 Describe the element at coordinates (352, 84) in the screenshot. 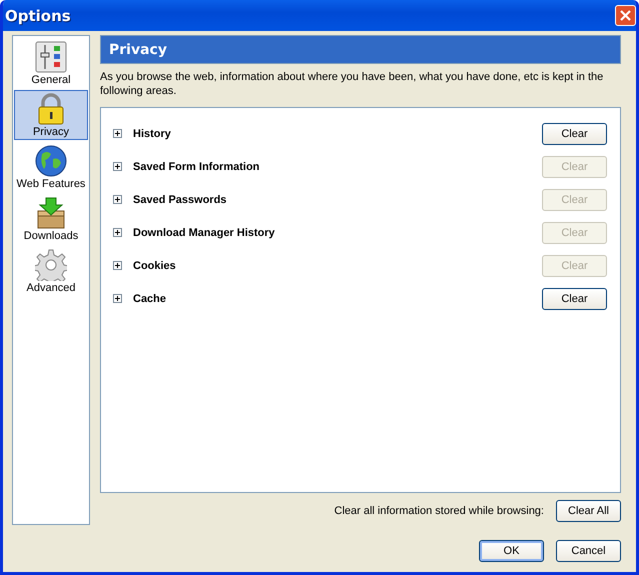

I see `description-text: As you browse the web, information about where you have been, what you have done, etc is kept in the following areas.` at that location.